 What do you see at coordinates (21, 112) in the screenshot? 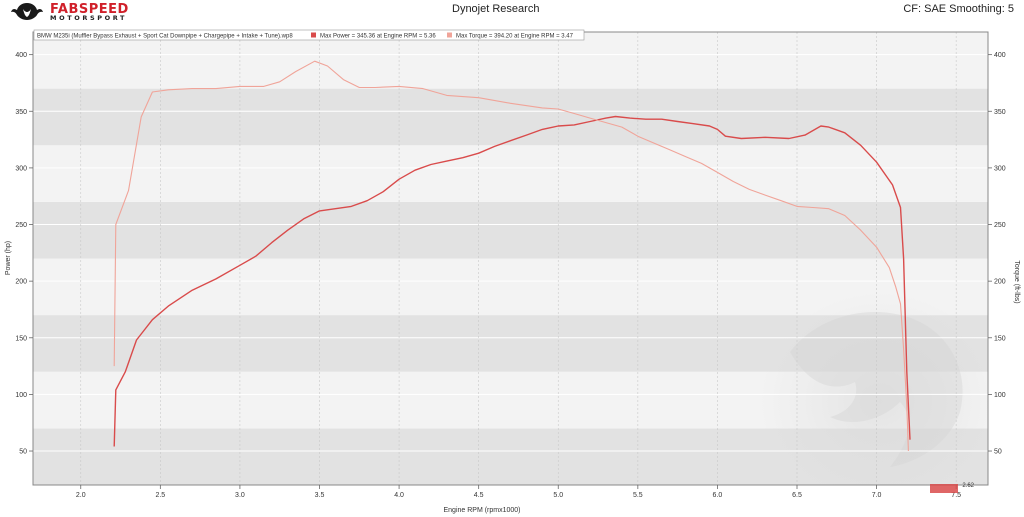
I see `left-tick-label: 350` at bounding box center [21, 112].